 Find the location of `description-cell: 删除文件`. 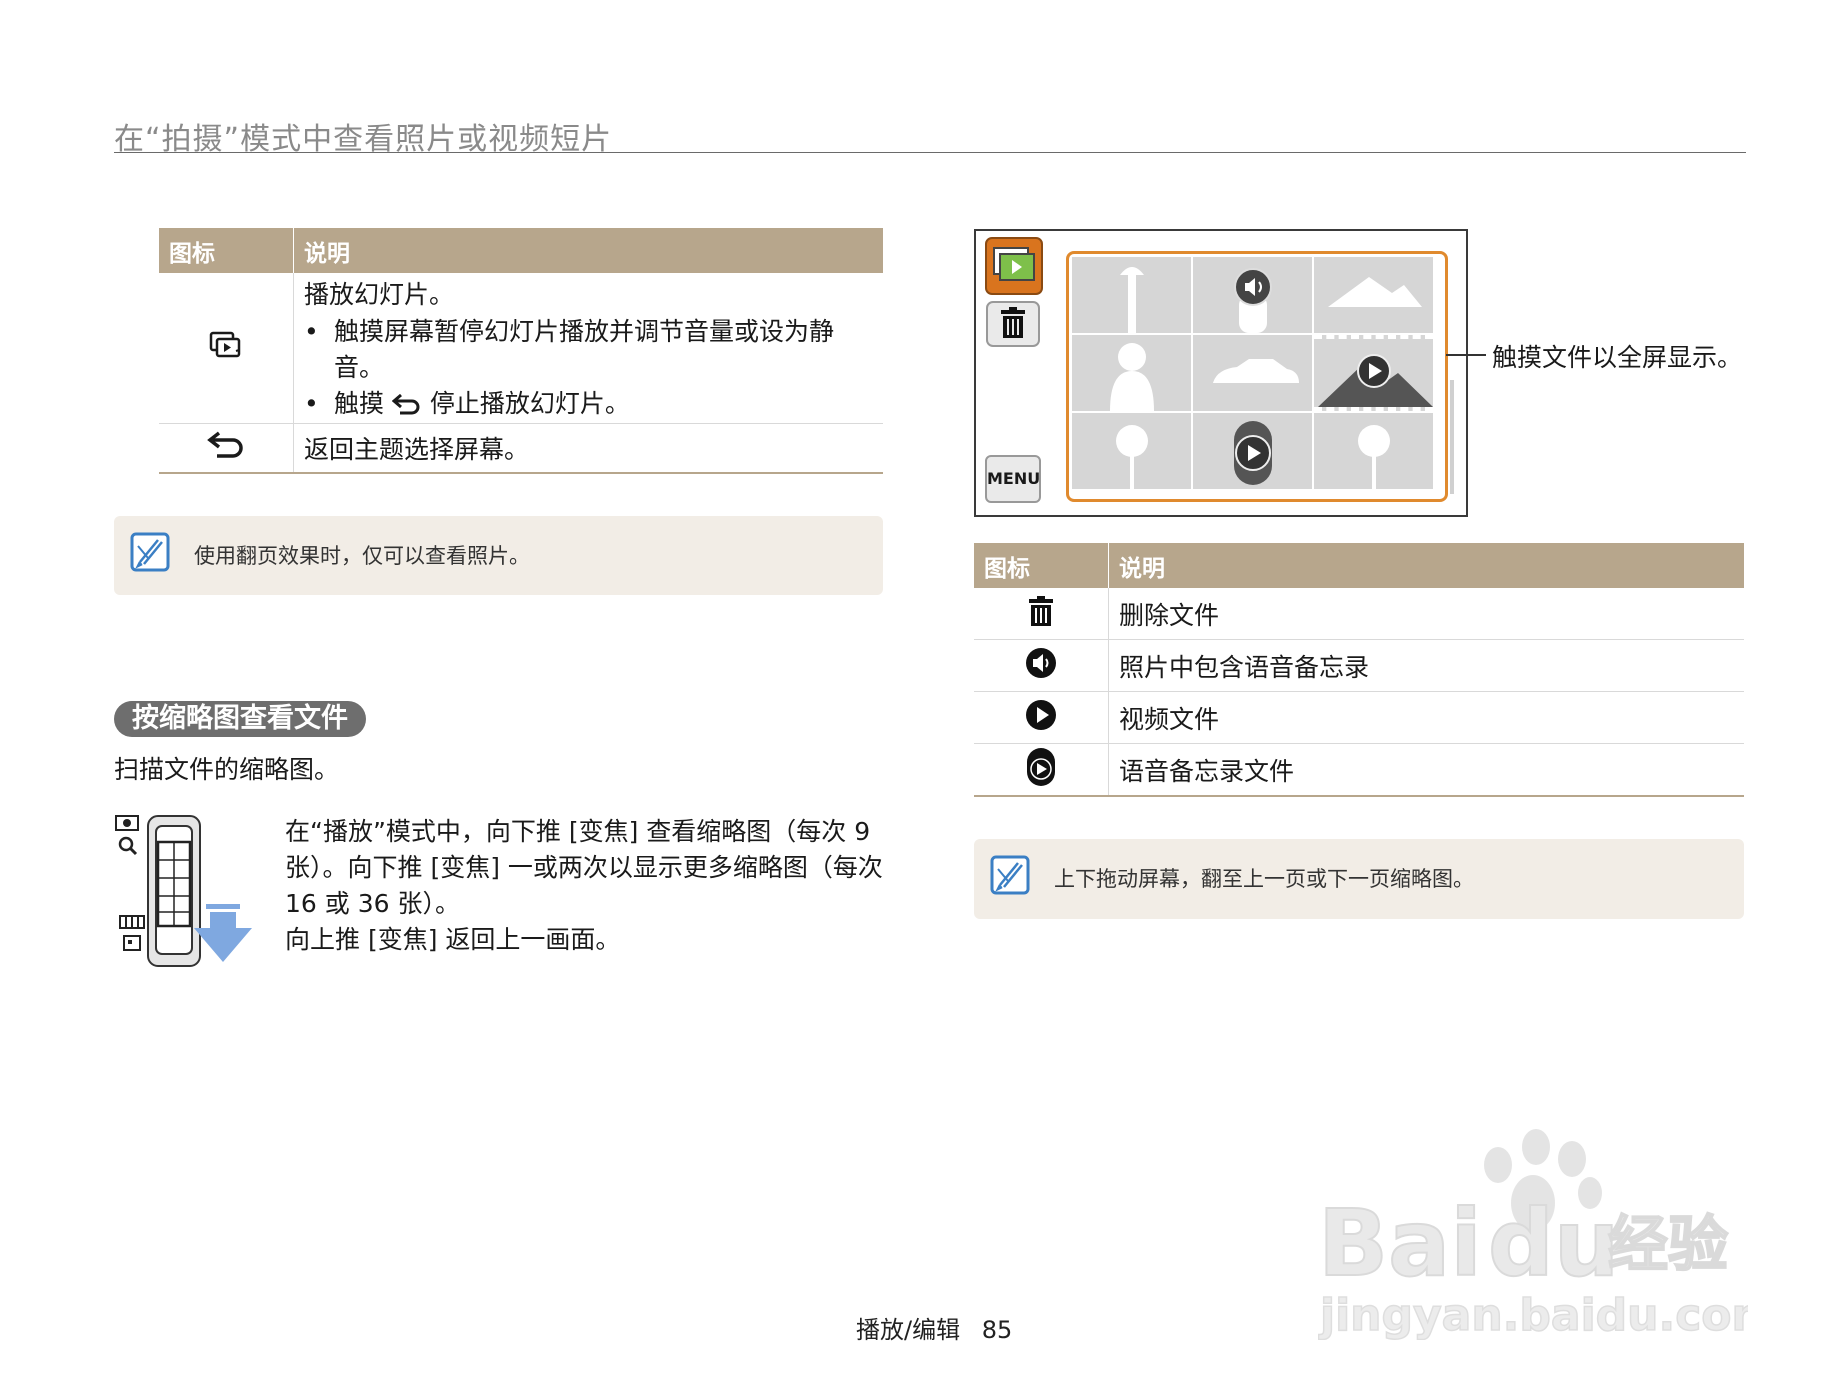

description-cell: 删除文件 is located at coordinates (1426, 614).